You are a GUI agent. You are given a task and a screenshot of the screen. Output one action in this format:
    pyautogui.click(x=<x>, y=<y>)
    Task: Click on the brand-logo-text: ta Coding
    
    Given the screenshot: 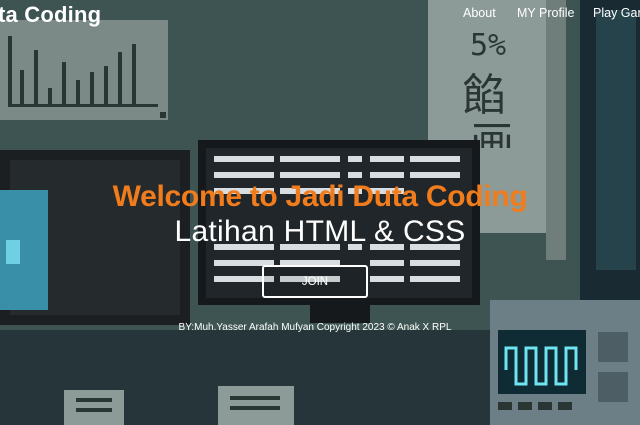 What is the action you would take?
    pyautogui.click(x=50, y=15)
    